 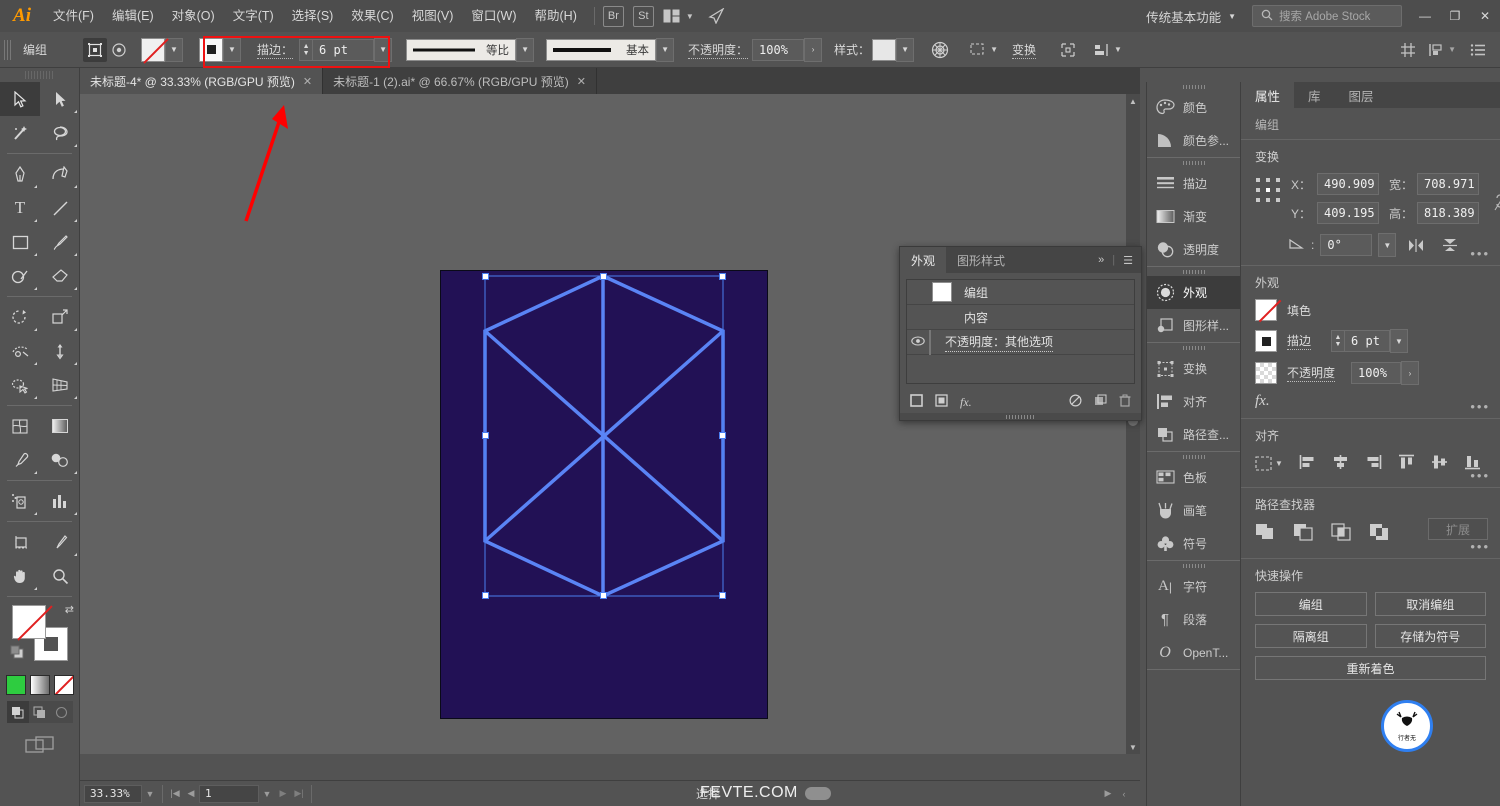 What do you see at coordinates (1450, 245) in the screenshot?
I see `flip-vertical-icon` at bounding box center [1450, 245].